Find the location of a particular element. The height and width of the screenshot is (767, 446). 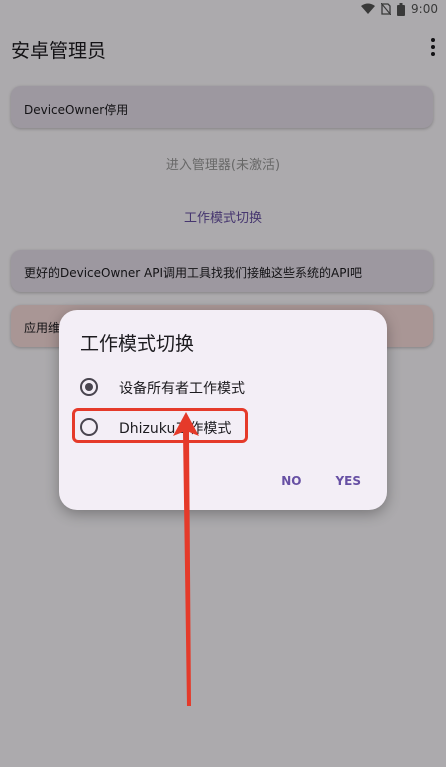

radio-checked-icon is located at coordinates (89, 387).